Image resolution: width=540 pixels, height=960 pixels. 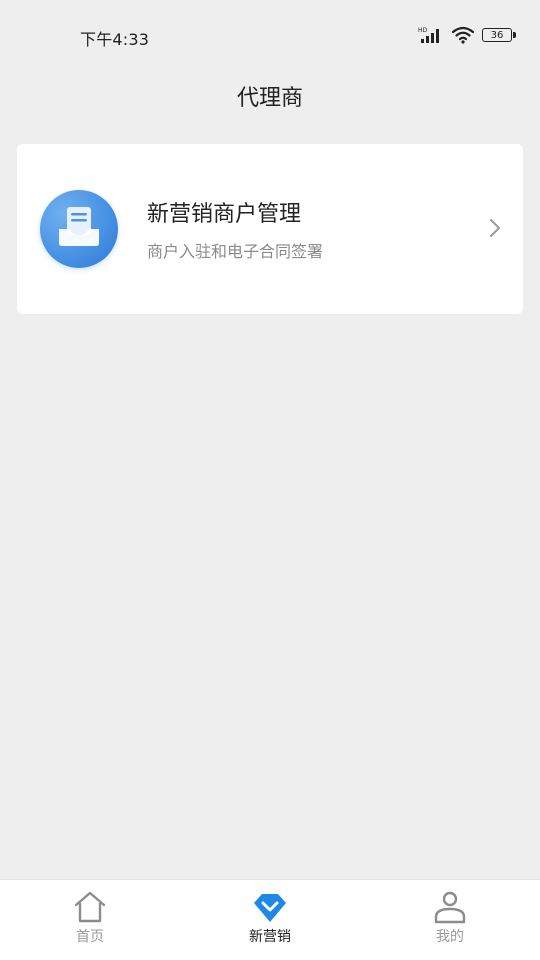 What do you see at coordinates (270, 937) in the screenshot?
I see `nav-label-marketing: 新营销` at bounding box center [270, 937].